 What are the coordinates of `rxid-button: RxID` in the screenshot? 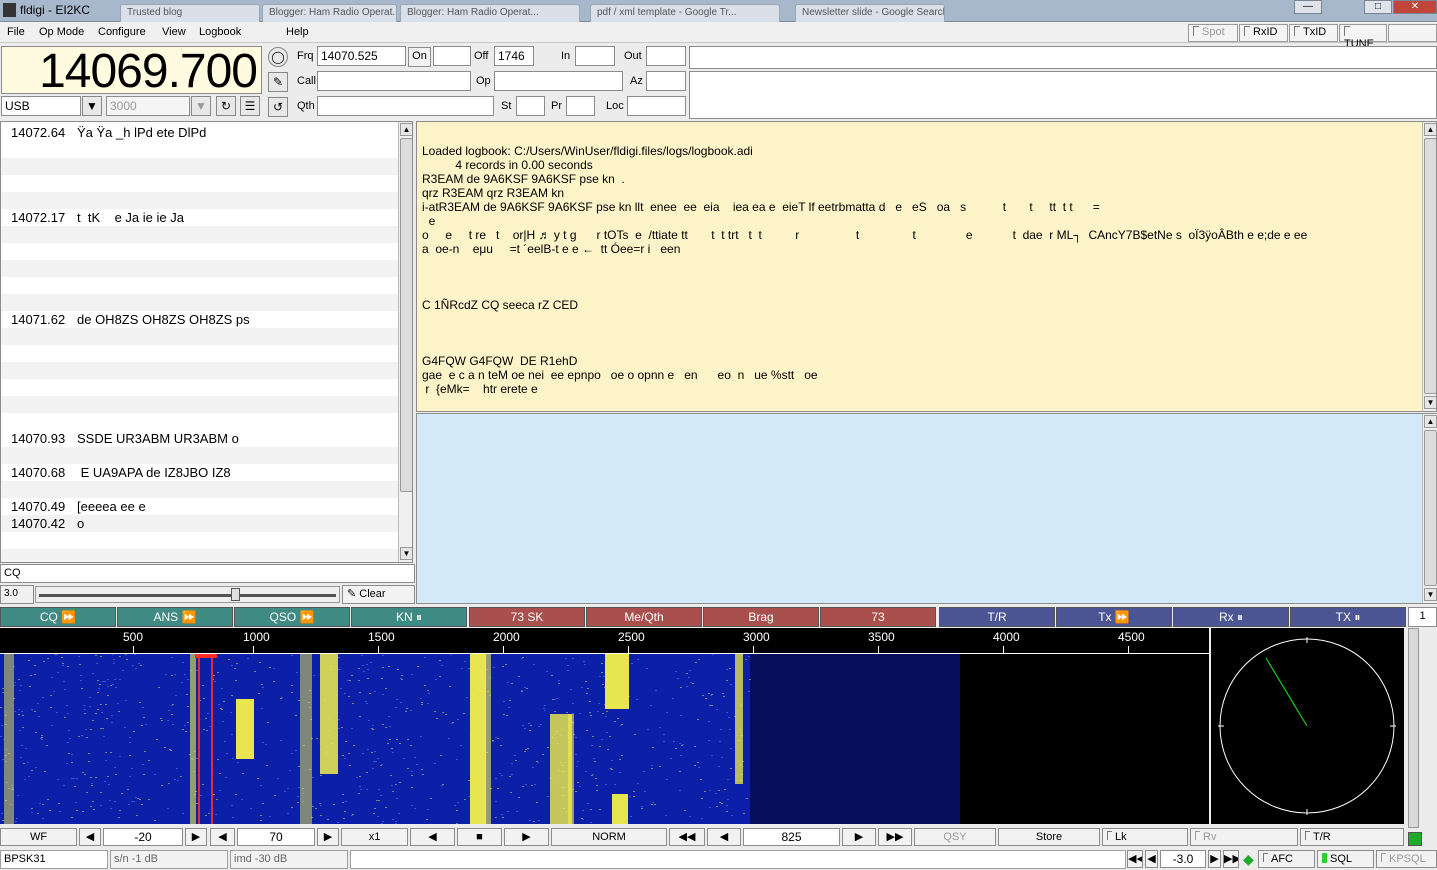 It's located at (1263, 33).